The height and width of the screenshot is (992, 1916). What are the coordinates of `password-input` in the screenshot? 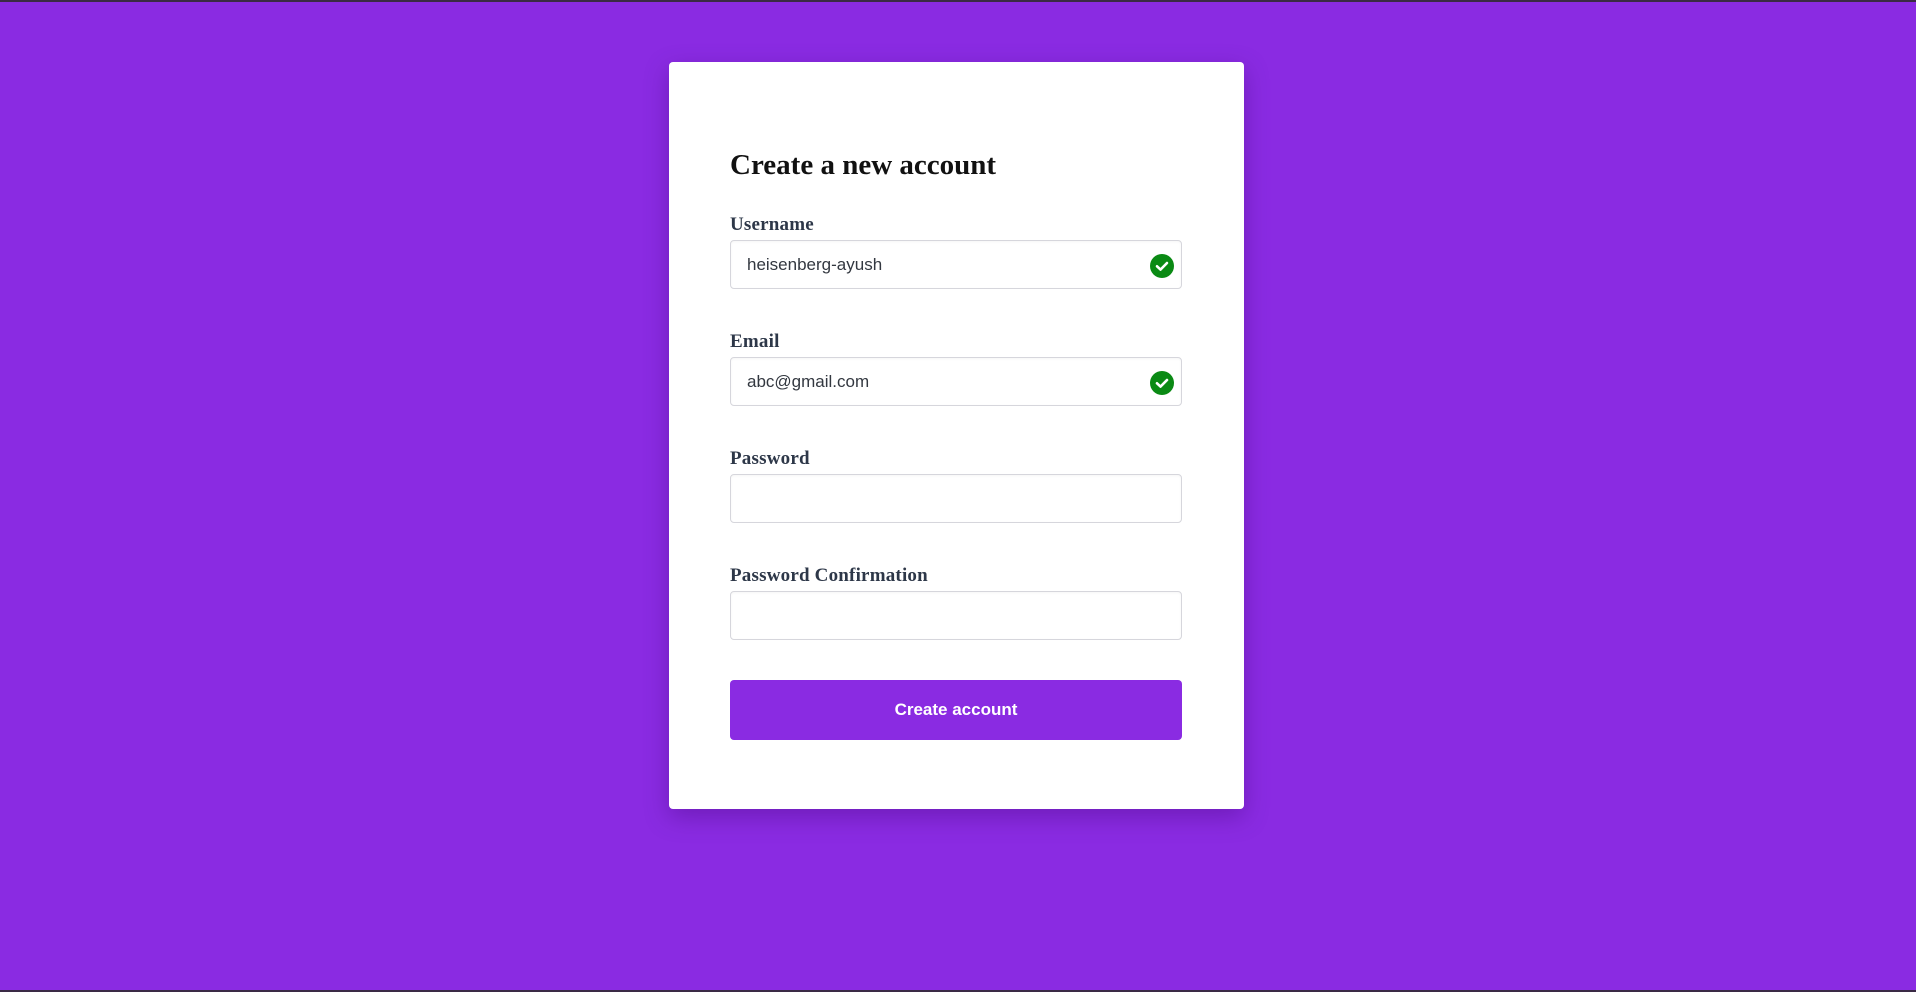 It's located at (956, 498).